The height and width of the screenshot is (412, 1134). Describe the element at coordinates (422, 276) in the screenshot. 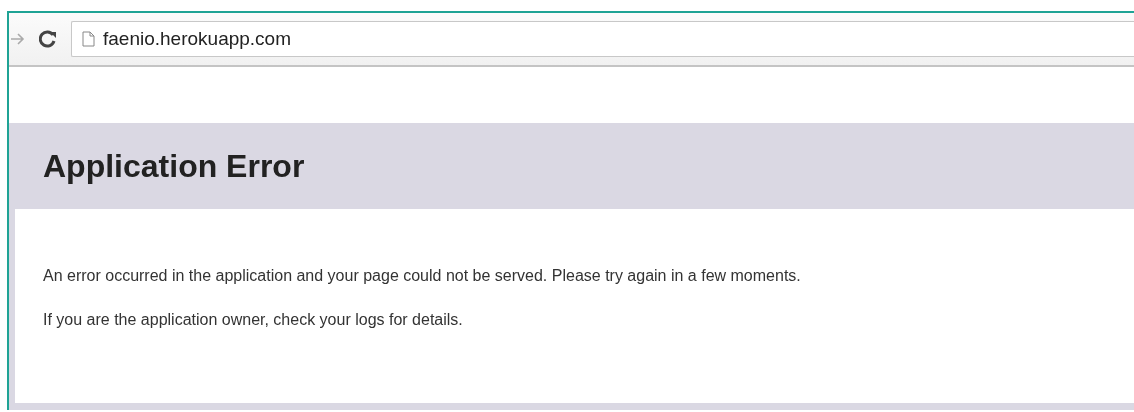

I see `error-message: An error occurred in the application and your page could not be served. Please try again in a few moments.` at that location.